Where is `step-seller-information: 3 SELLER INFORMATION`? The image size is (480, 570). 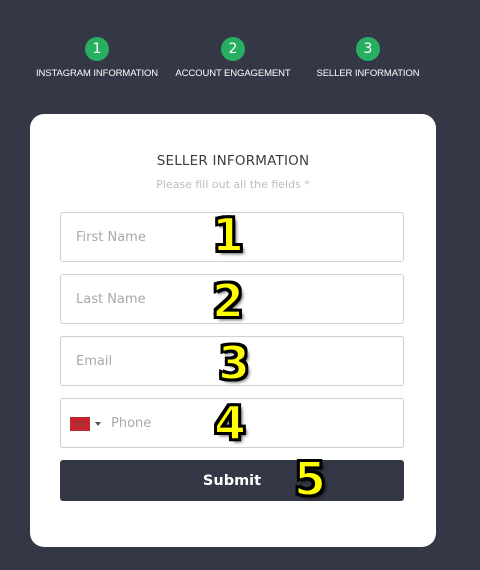 step-seller-information: 3 SELLER INFORMATION is located at coordinates (368, 58).